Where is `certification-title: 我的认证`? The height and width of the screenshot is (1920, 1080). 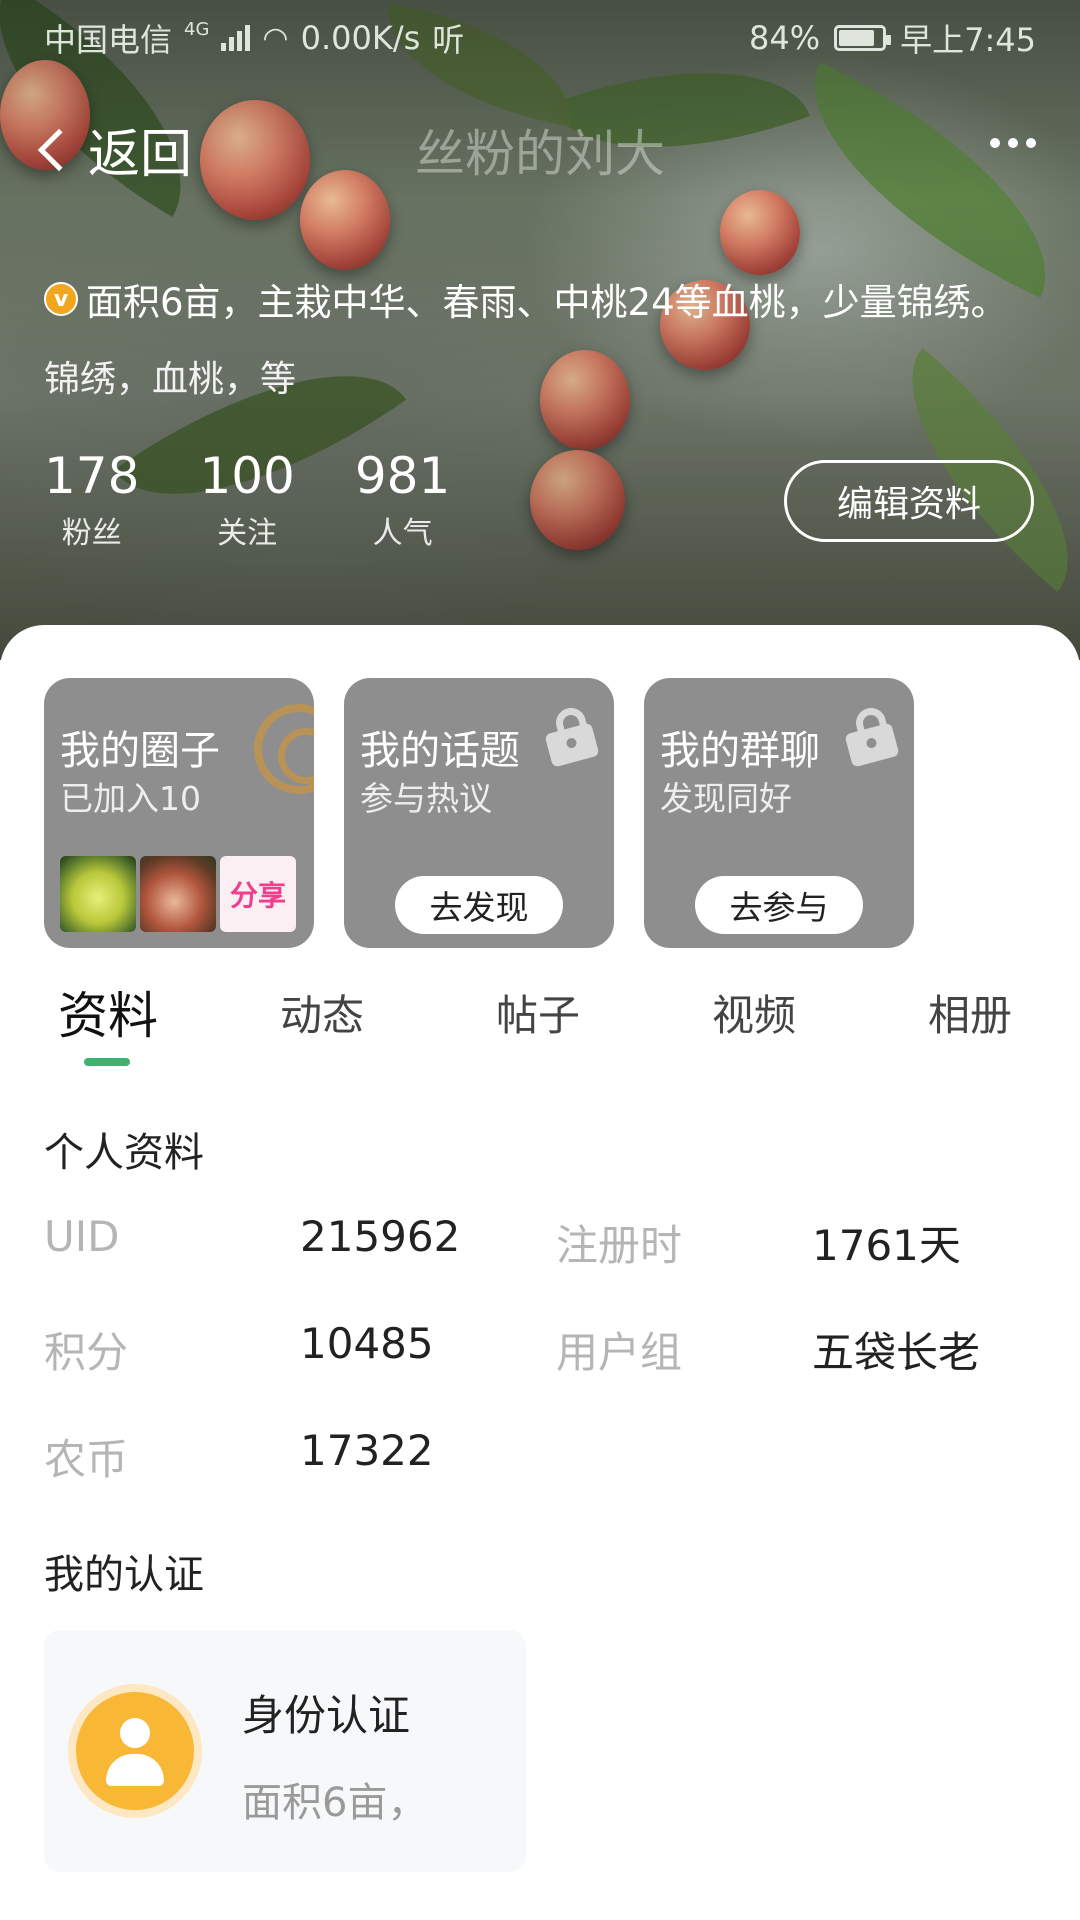
certification-title: 我的认证 is located at coordinates (124, 1575).